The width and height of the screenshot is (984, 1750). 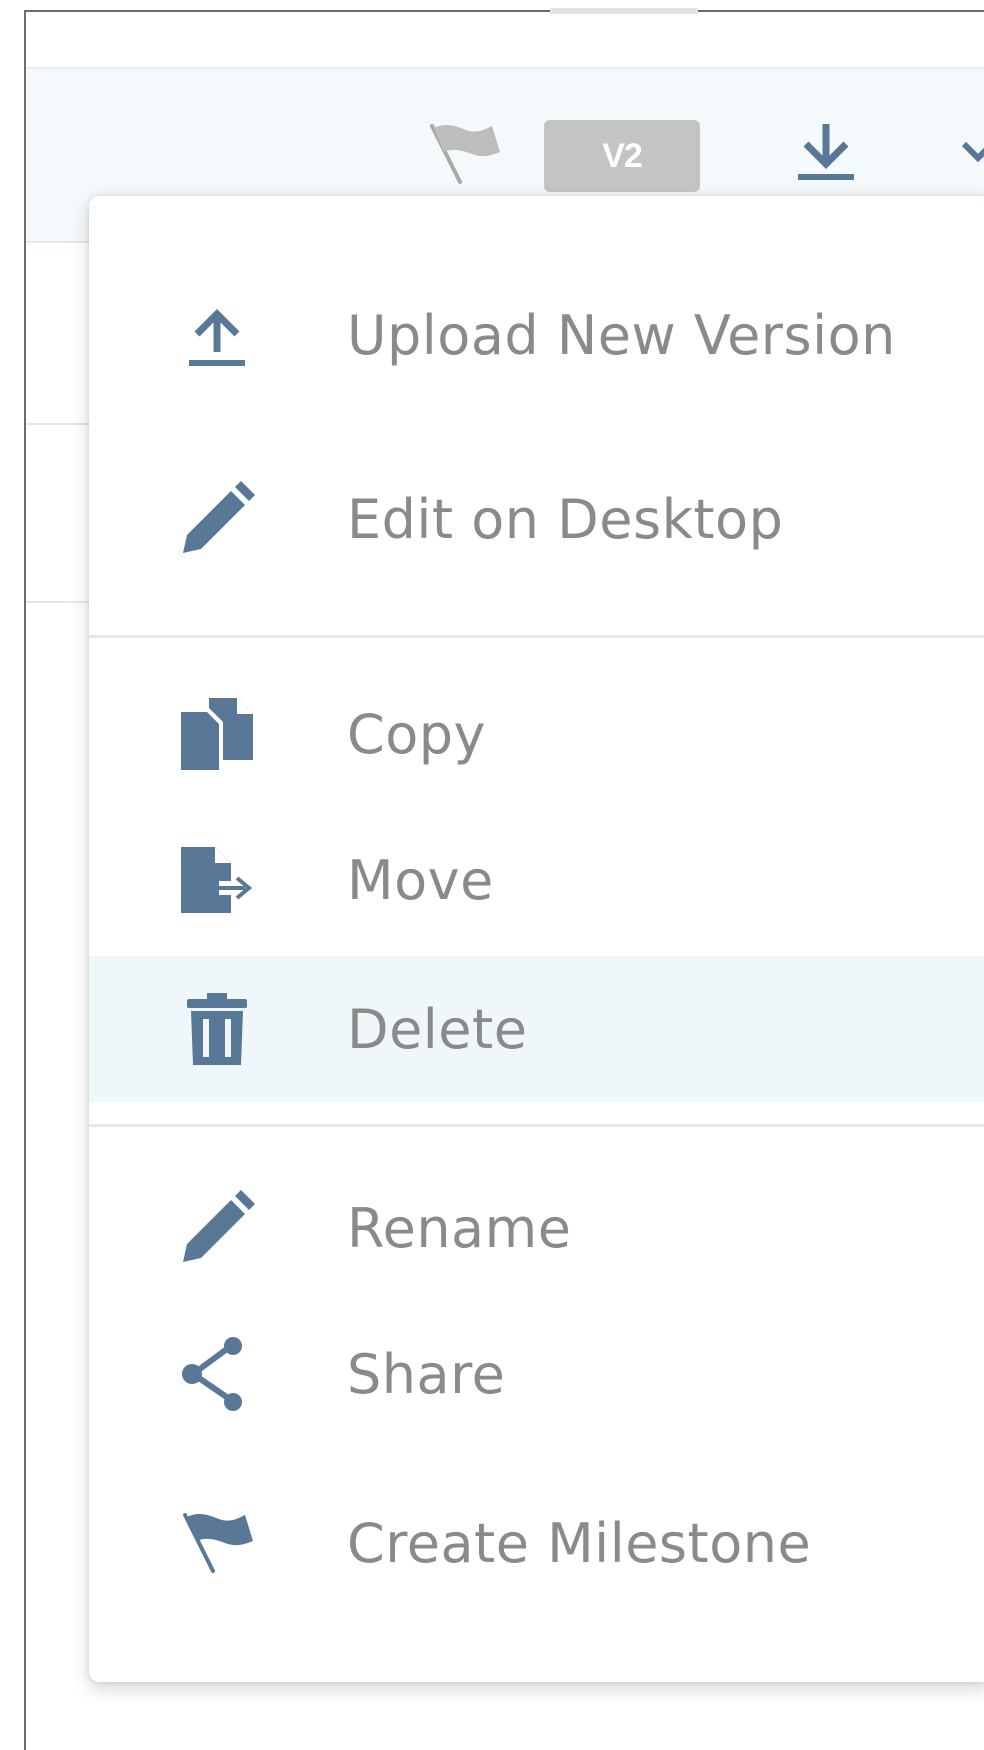 What do you see at coordinates (536, 880) in the screenshot?
I see `menu-item-move: Move` at bounding box center [536, 880].